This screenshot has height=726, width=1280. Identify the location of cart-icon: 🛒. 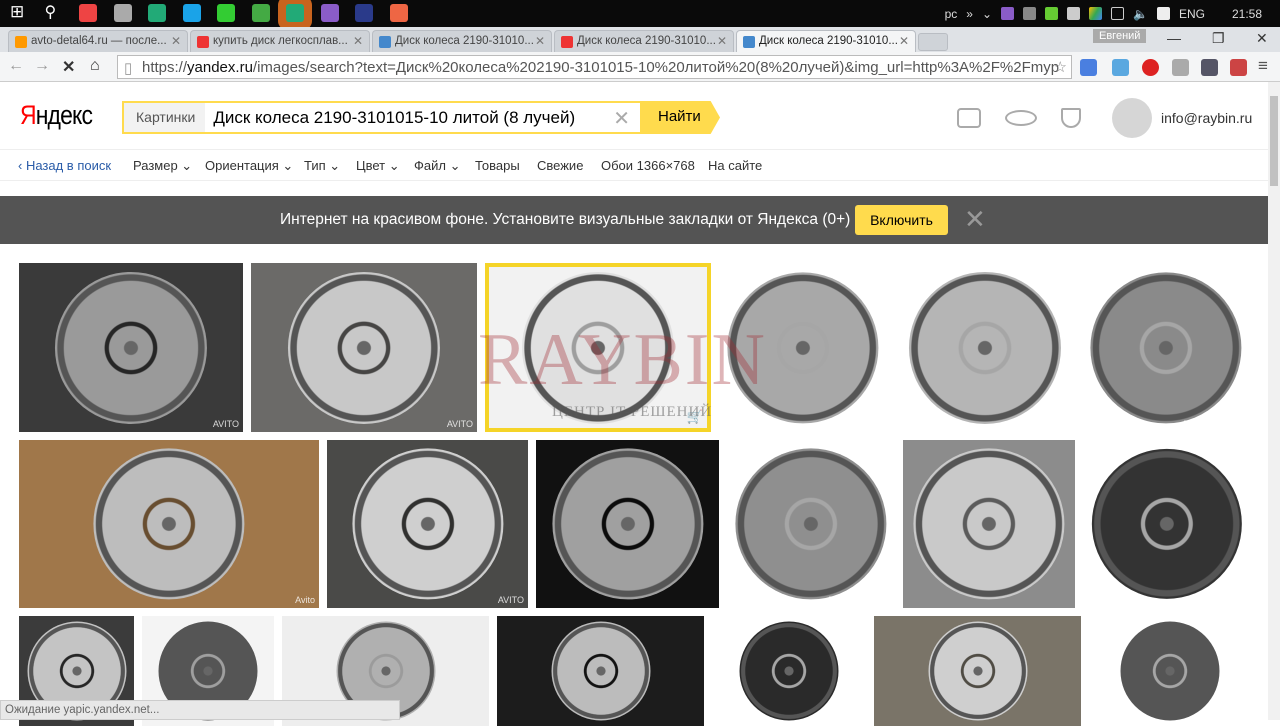
(695, 417).